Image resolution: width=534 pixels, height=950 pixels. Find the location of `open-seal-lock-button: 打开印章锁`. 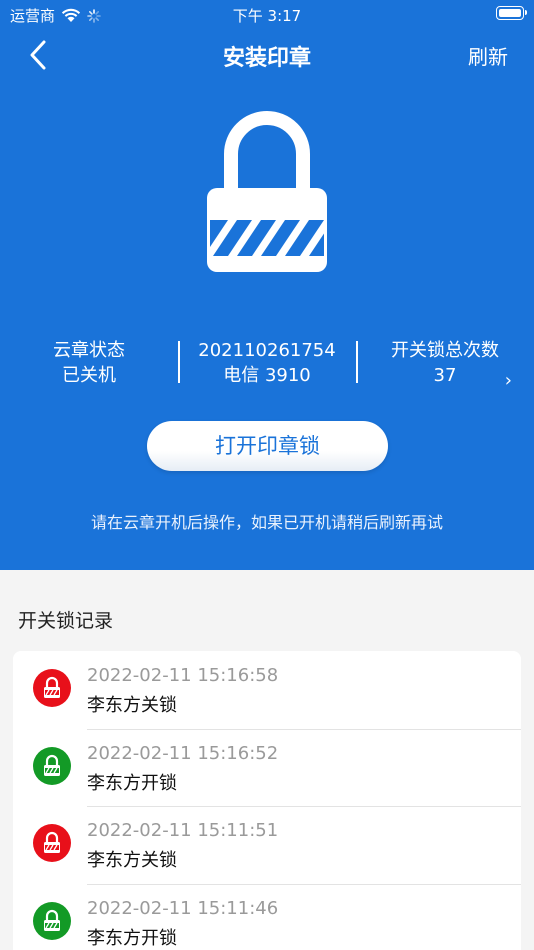

open-seal-lock-button: 打开印章锁 is located at coordinates (267, 446).